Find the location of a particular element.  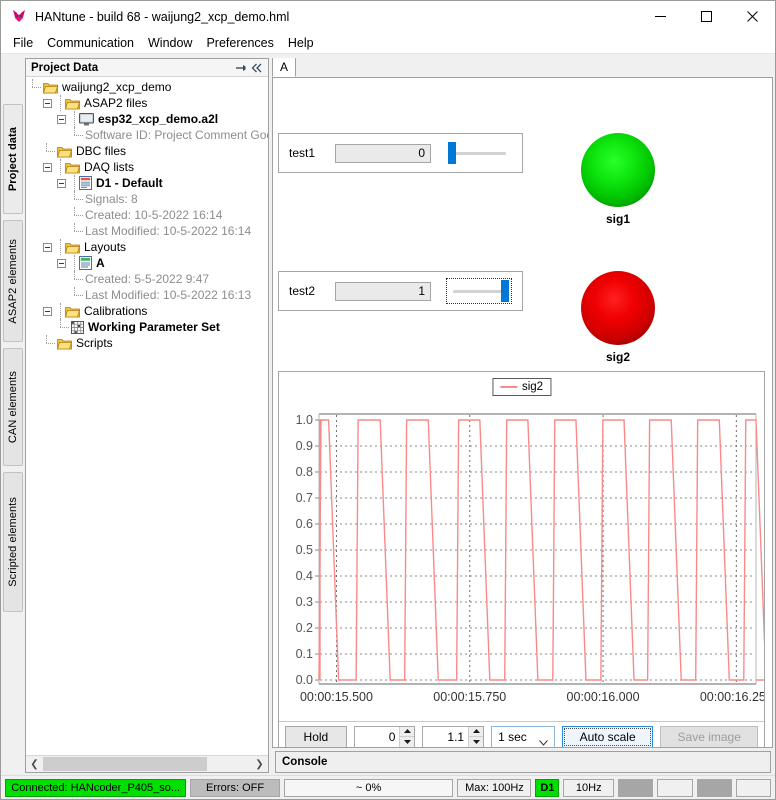

tree-node: D1 - Default is located at coordinates (147, 183).